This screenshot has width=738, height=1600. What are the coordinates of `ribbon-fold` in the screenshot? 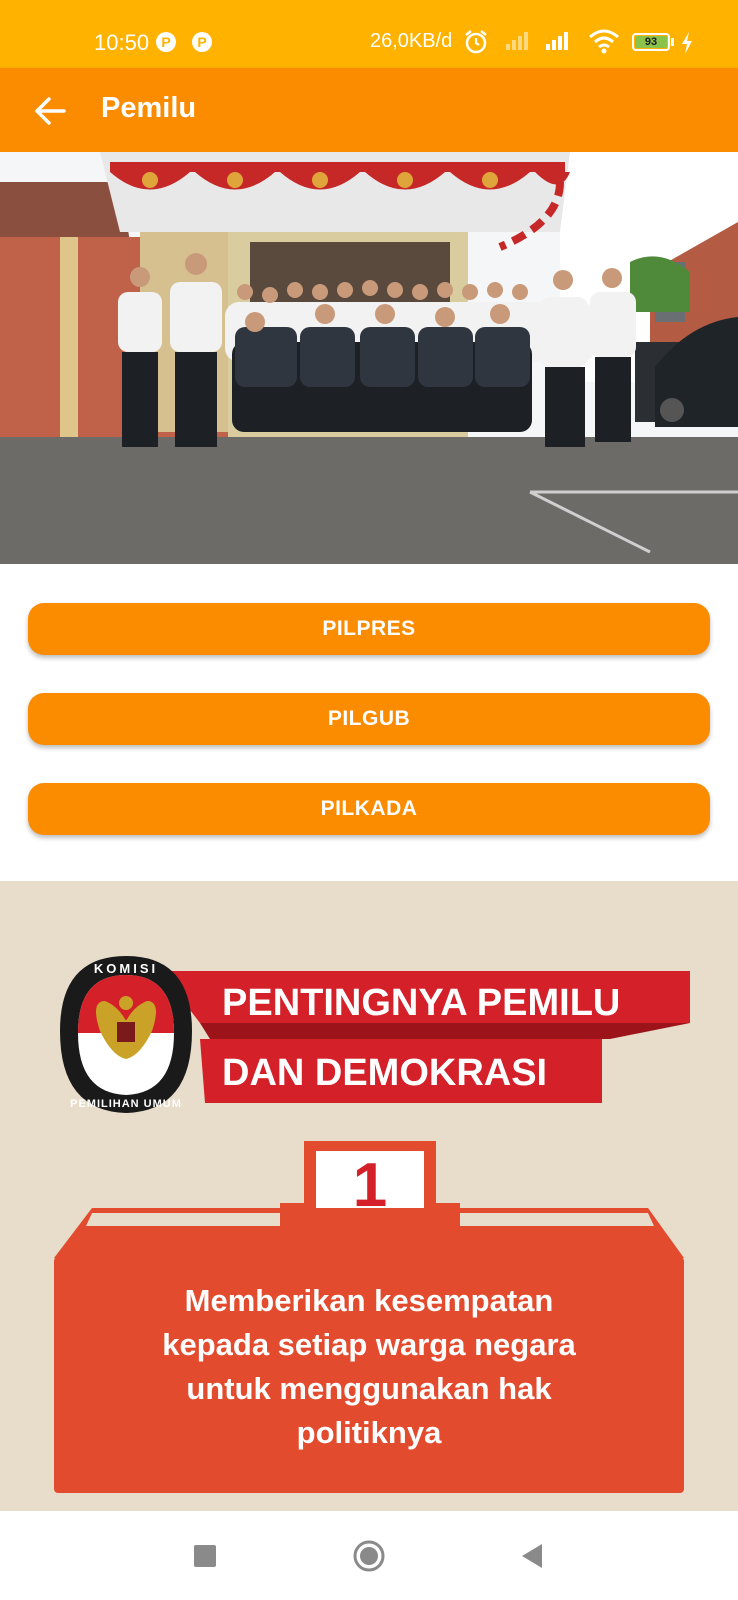 It's located at (445, 1031).